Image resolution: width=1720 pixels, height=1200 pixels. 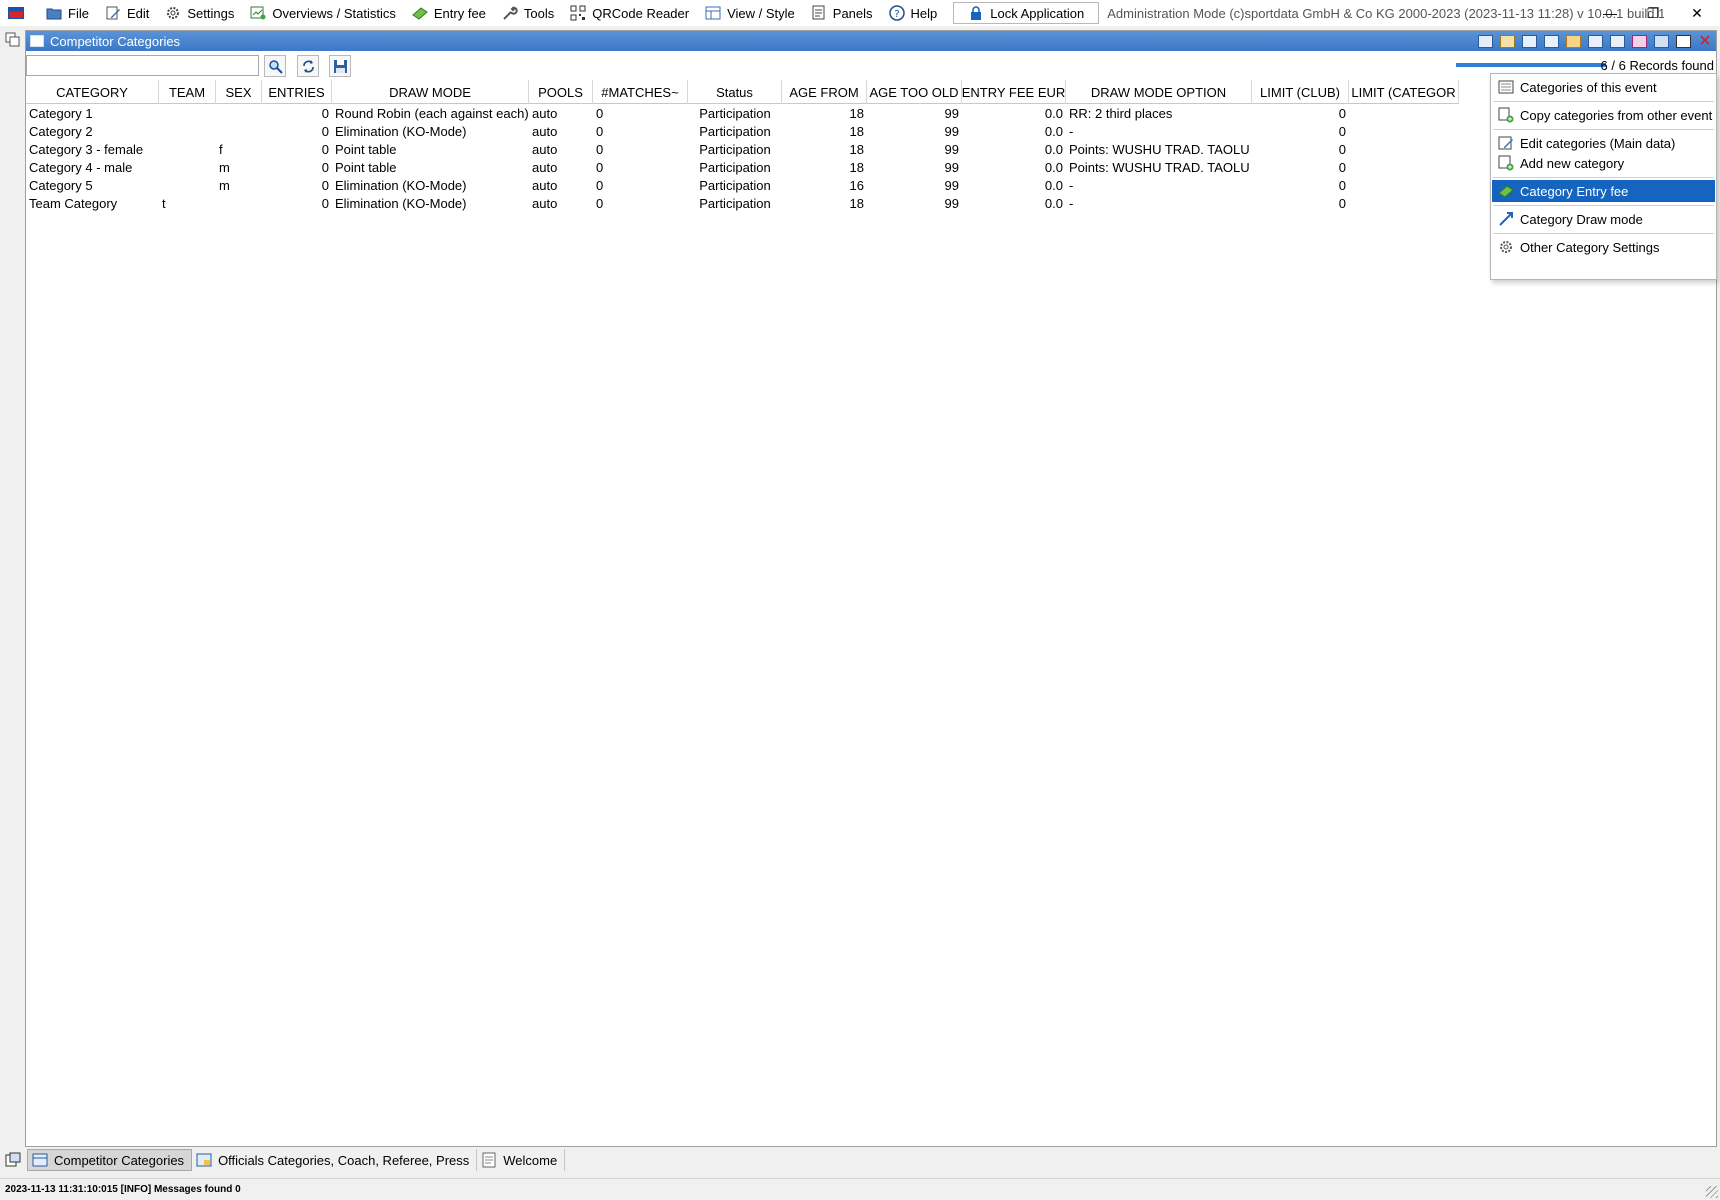 What do you see at coordinates (239, 92) in the screenshot?
I see `column-header: SEX` at bounding box center [239, 92].